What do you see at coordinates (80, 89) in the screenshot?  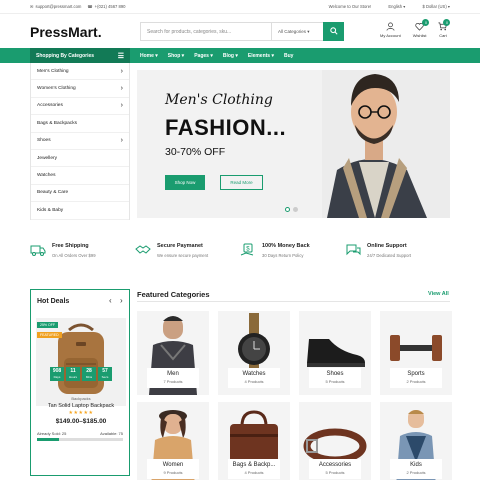 I see `sidebar-item: Women's Clothing ›` at bounding box center [80, 89].